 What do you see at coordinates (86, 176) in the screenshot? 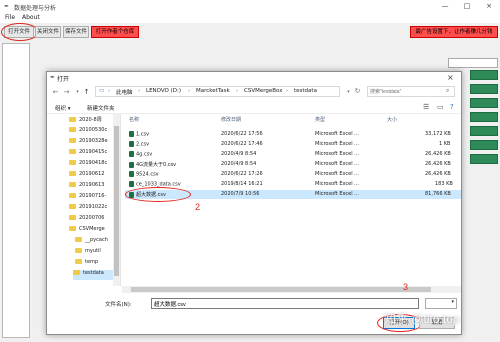
I see `folder-item: 20190612` at bounding box center [86, 176].